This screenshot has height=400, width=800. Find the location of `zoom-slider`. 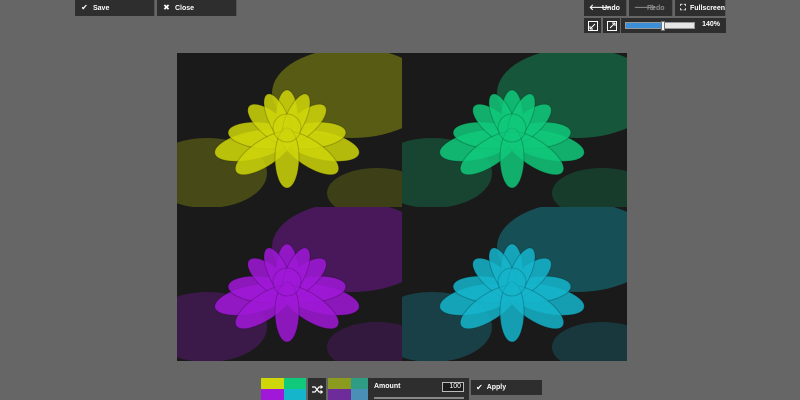

zoom-slider is located at coordinates (660, 26).